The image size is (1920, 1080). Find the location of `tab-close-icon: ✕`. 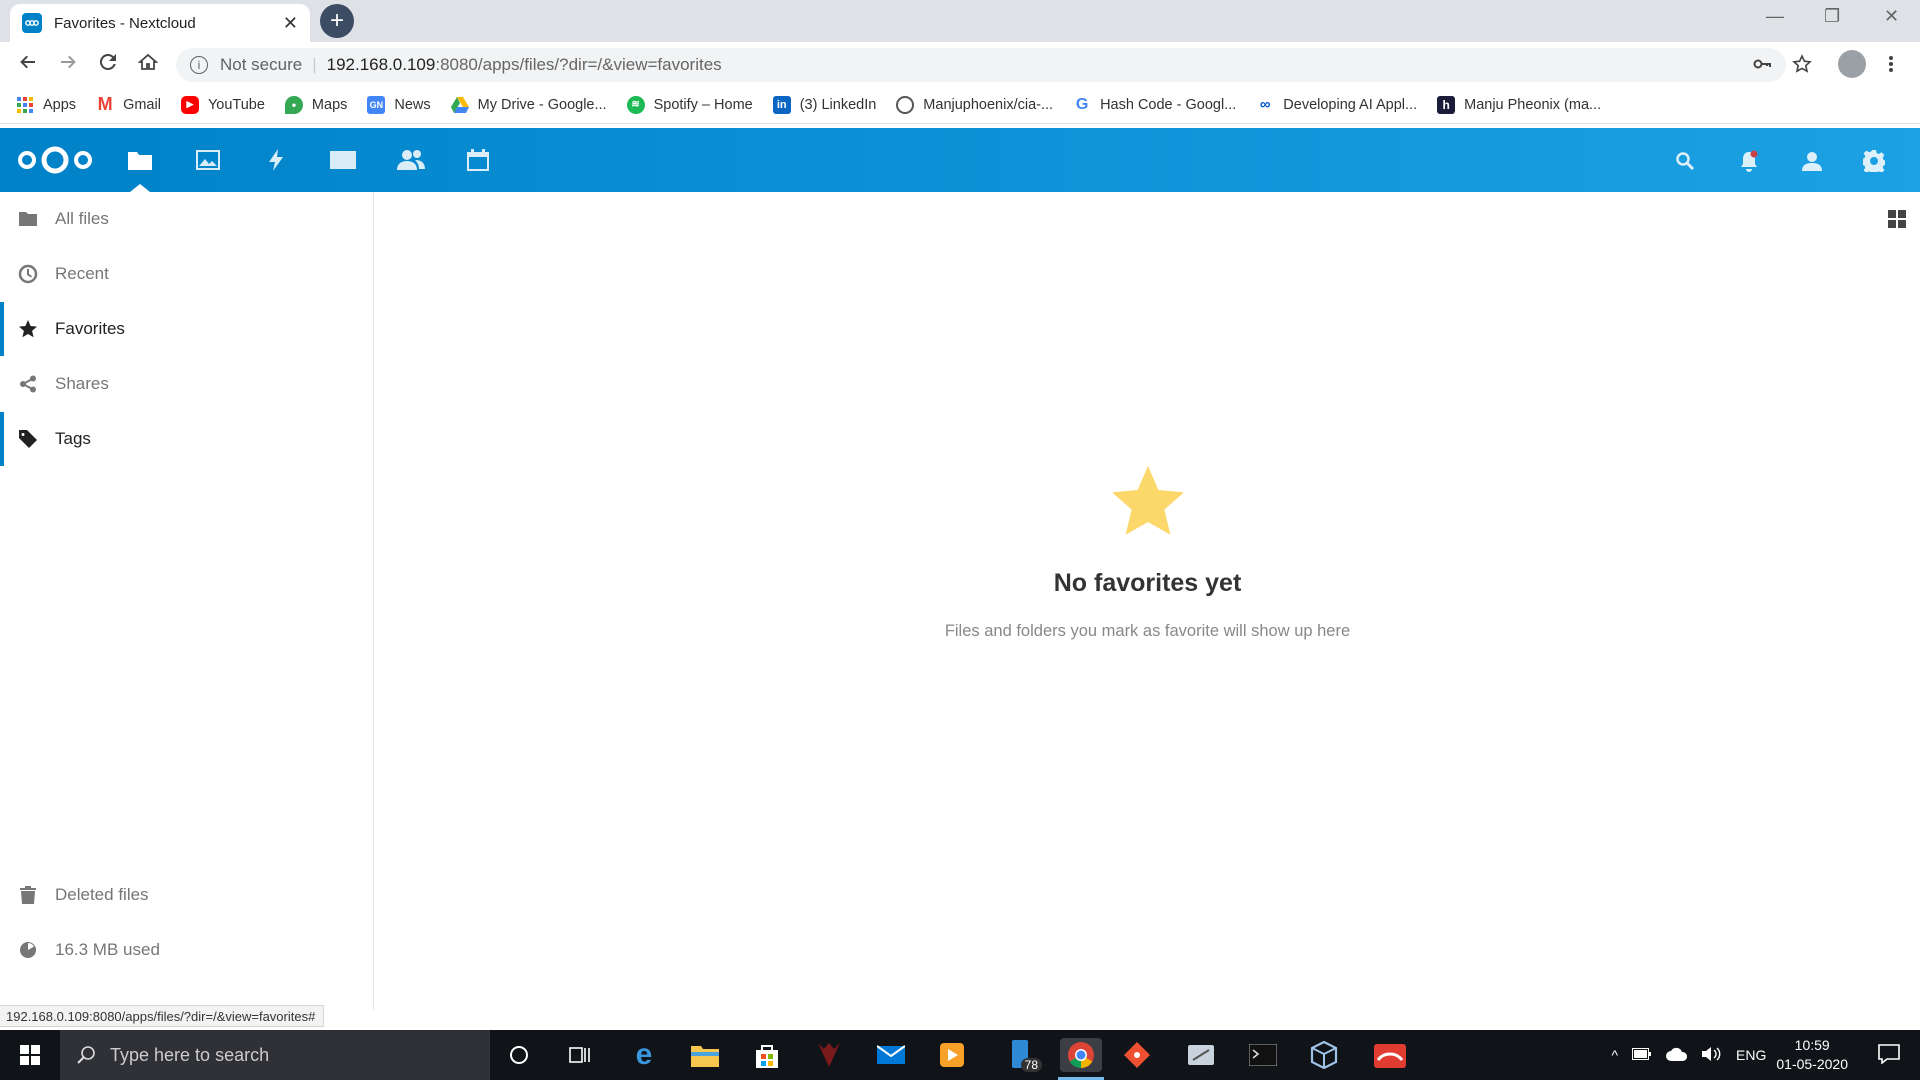

tab-close-icon: ✕ is located at coordinates (290, 23).